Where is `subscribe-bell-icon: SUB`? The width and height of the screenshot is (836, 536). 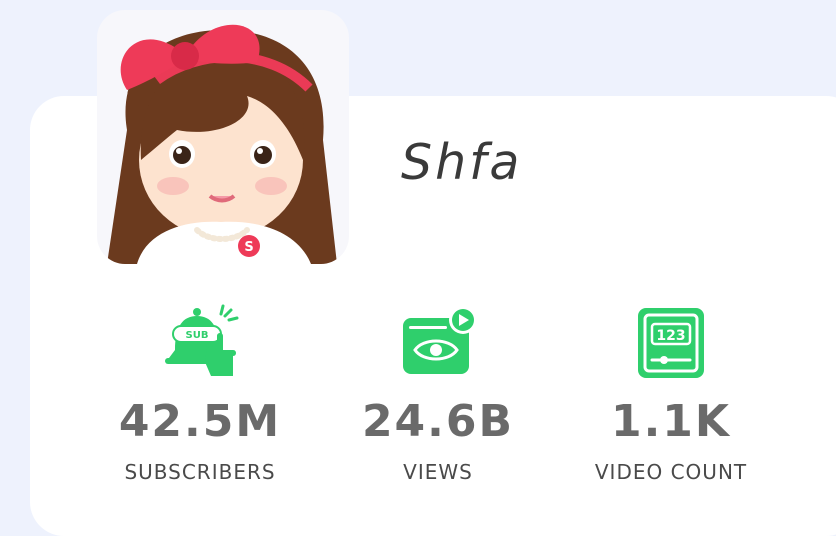 subscribe-bell-icon: SUB is located at coordinates (200, 341).